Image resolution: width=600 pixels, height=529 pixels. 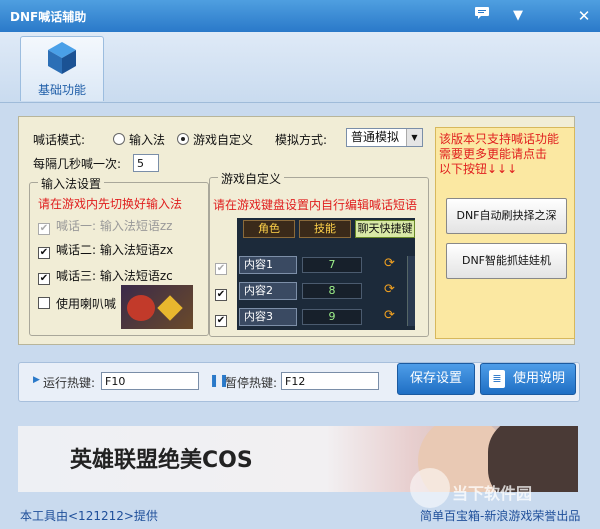 What do you see at coordinates (332, 291) in the screenshot?
I see `game-row-2-value: 8` at bounding box center [332, 291].